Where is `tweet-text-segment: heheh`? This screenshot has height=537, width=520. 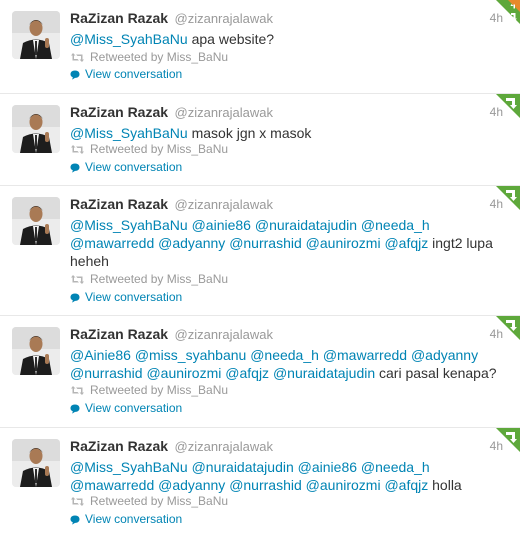 tweet-text-segment: heheh is located at coordinates (89, 261).